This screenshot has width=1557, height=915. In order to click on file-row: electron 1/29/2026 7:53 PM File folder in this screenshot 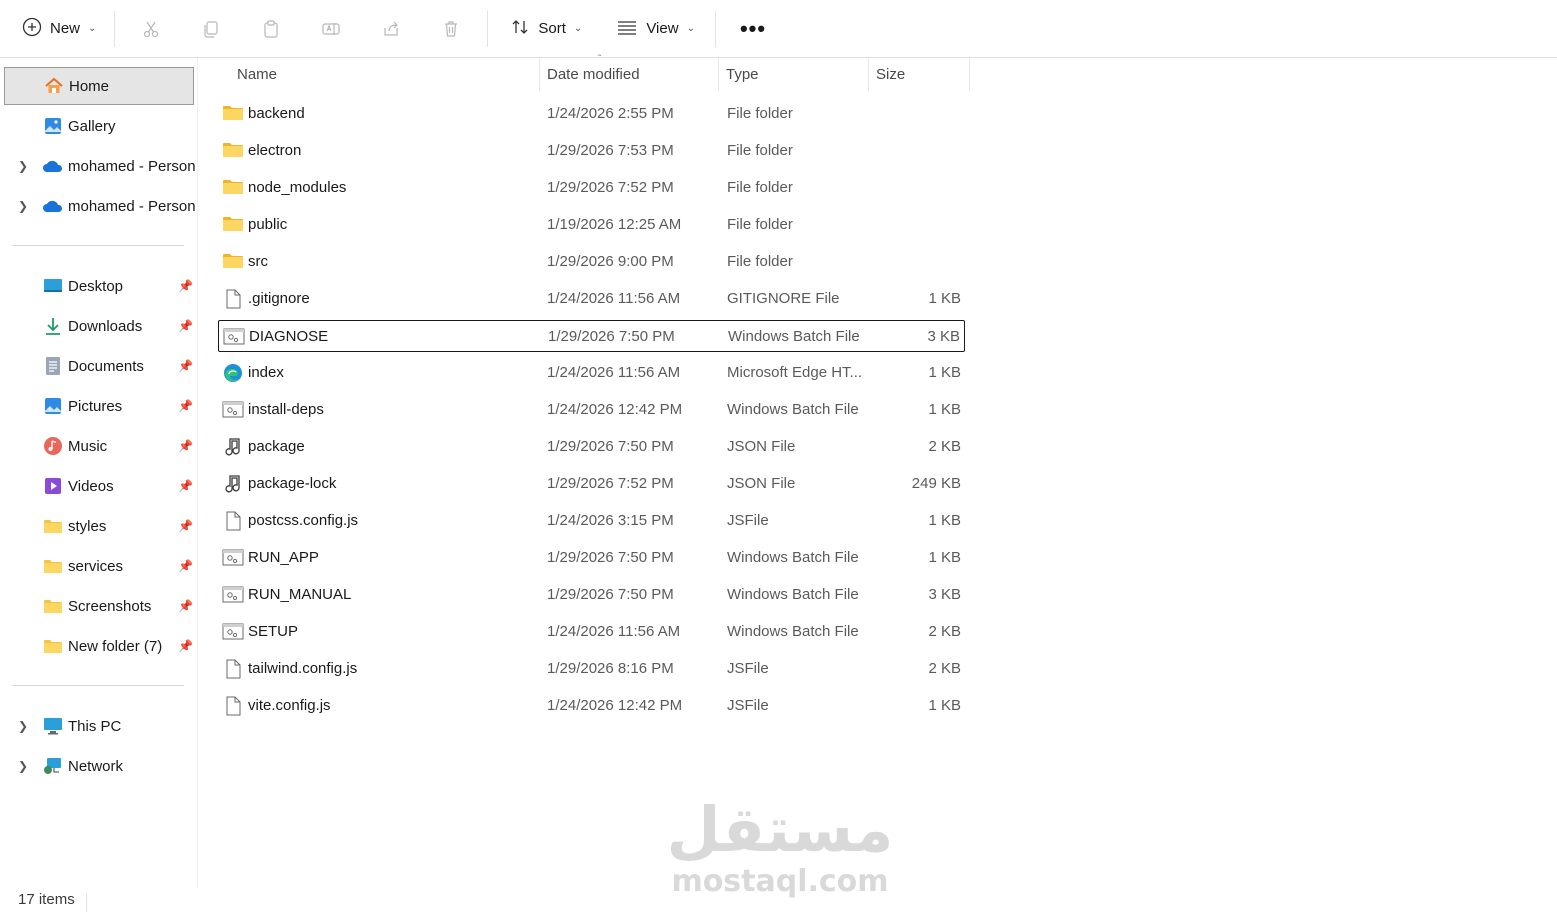, I will do `click(591, 151)`.